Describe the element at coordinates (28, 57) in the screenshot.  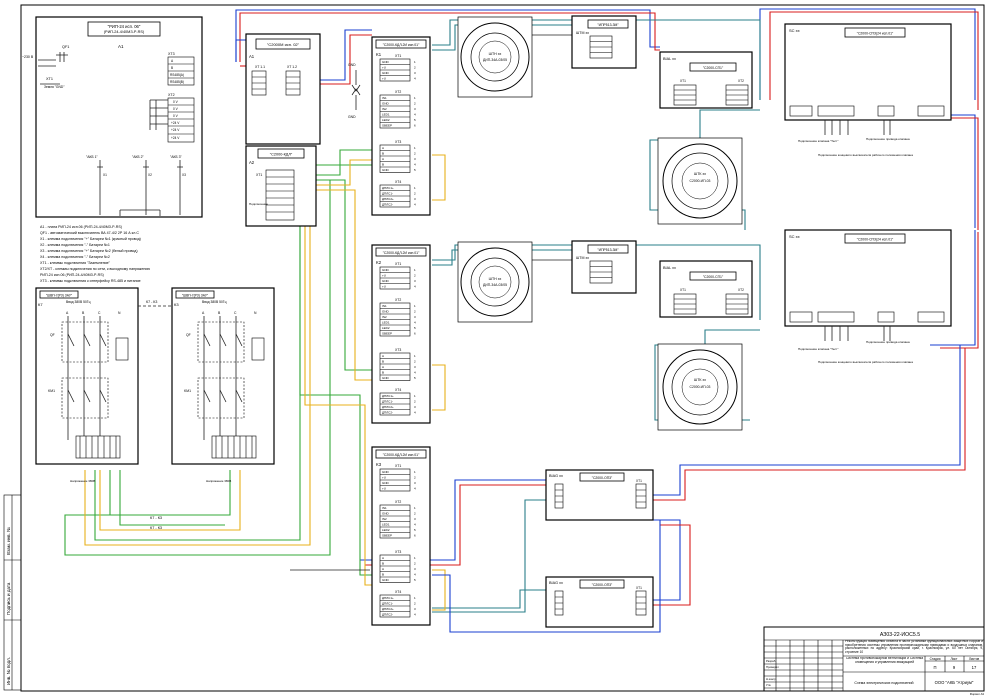
I see `mains-label: ~230 В` at that location.